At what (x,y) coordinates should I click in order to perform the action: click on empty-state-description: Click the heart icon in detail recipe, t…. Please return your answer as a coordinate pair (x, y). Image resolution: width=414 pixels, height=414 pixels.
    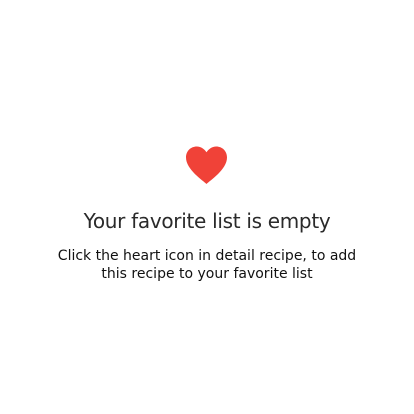
    Looking at the image, I should click on (207, 265).